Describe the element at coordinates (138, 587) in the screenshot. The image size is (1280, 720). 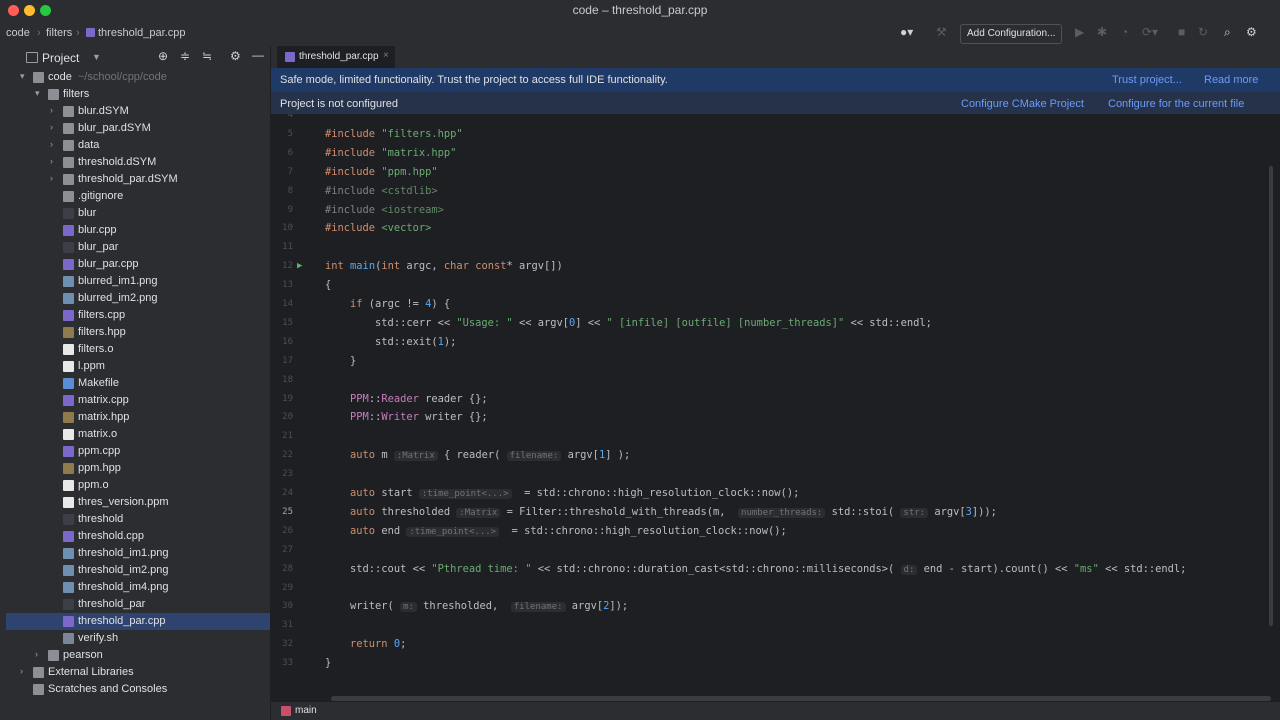
I see `tree-item: threshold_im4.png` at that location.